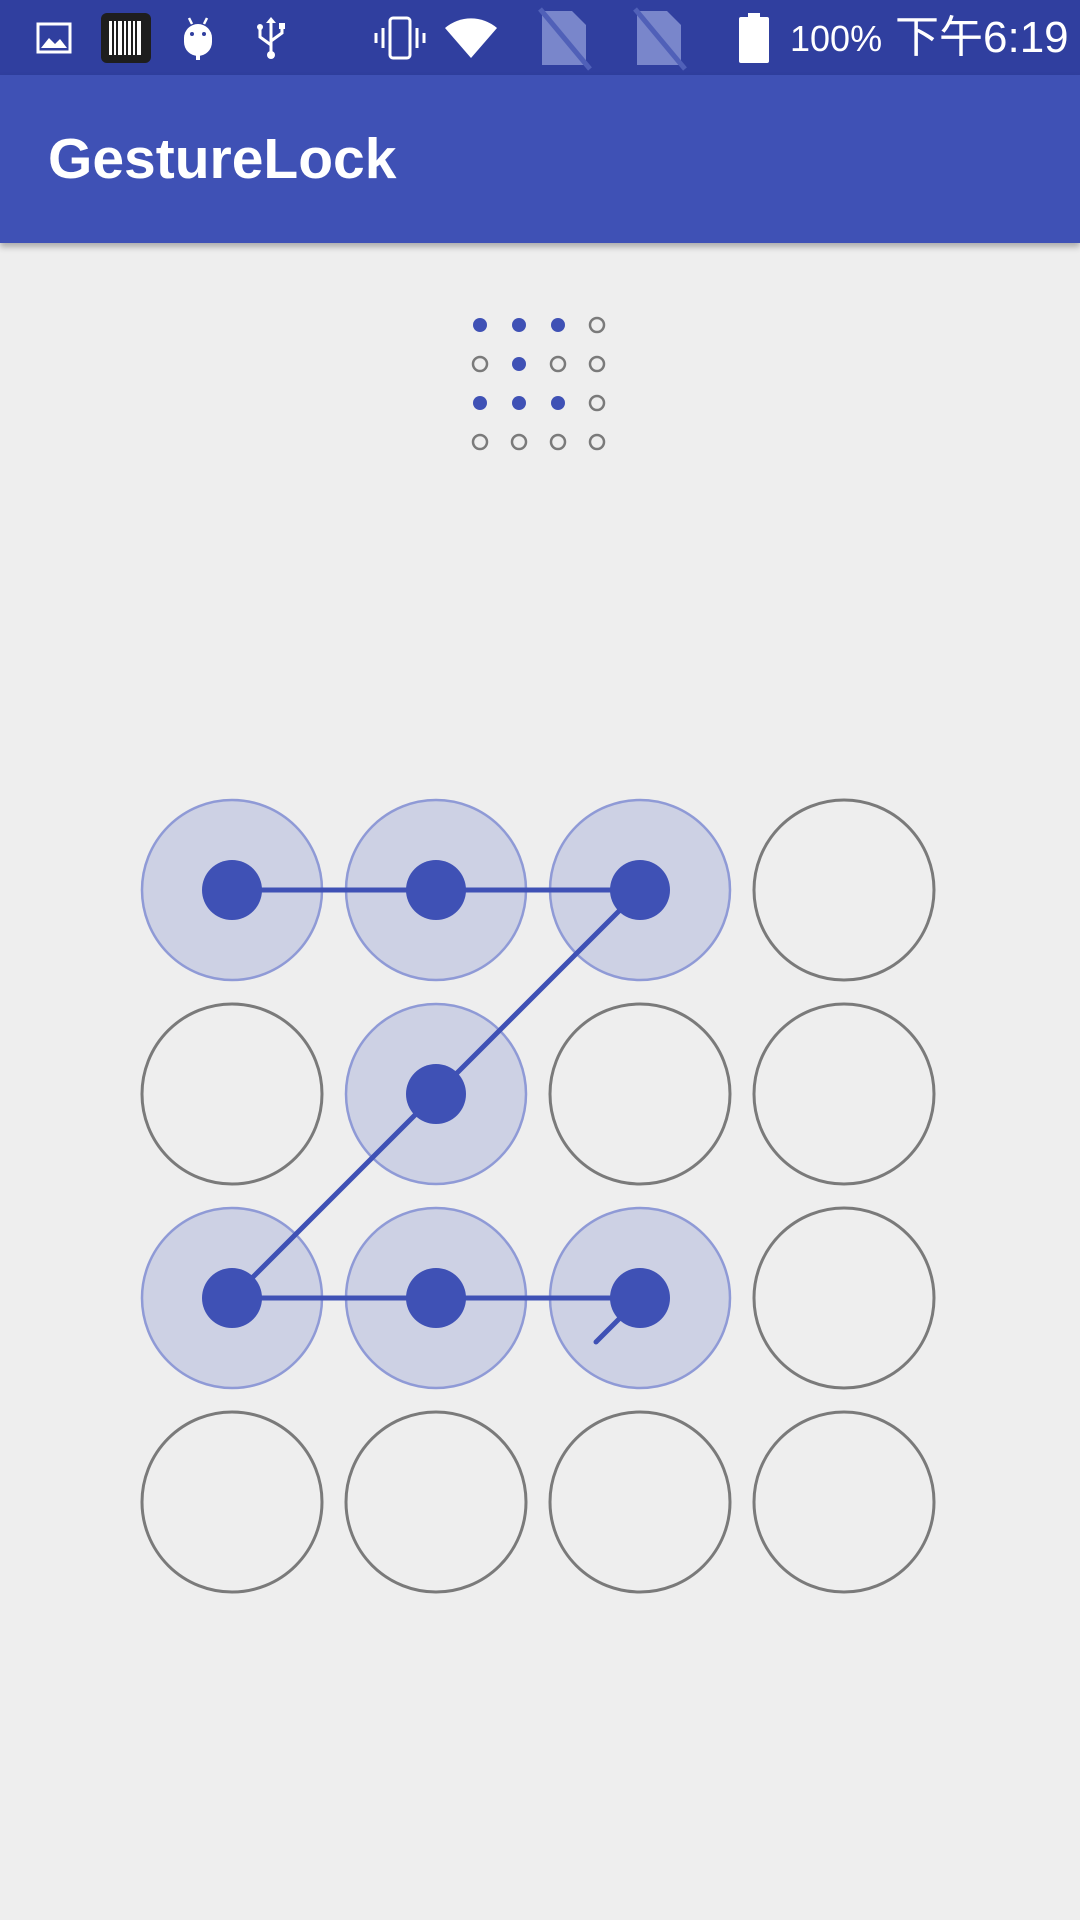  Describe the element at coordinates (54, 37) in the screenshot. I see `gallery-icon` at that location.